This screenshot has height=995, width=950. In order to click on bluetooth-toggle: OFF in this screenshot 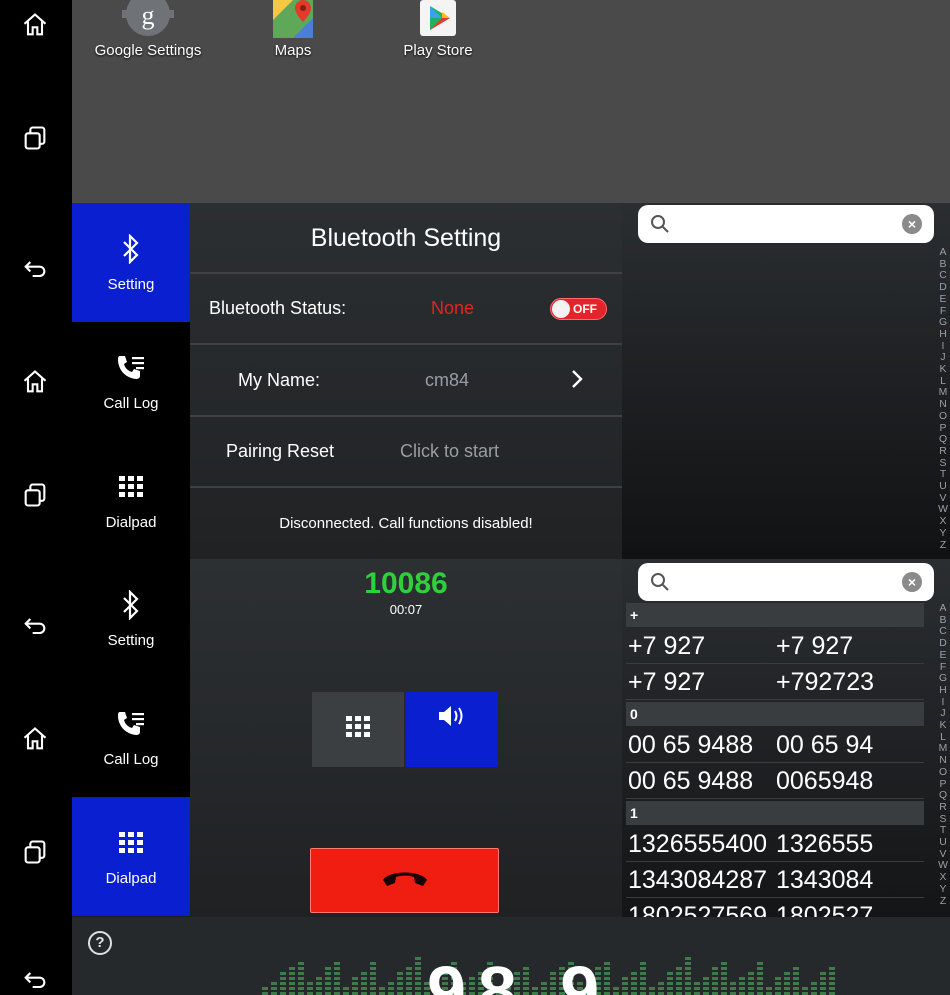, I will do `click(578, 309)`.